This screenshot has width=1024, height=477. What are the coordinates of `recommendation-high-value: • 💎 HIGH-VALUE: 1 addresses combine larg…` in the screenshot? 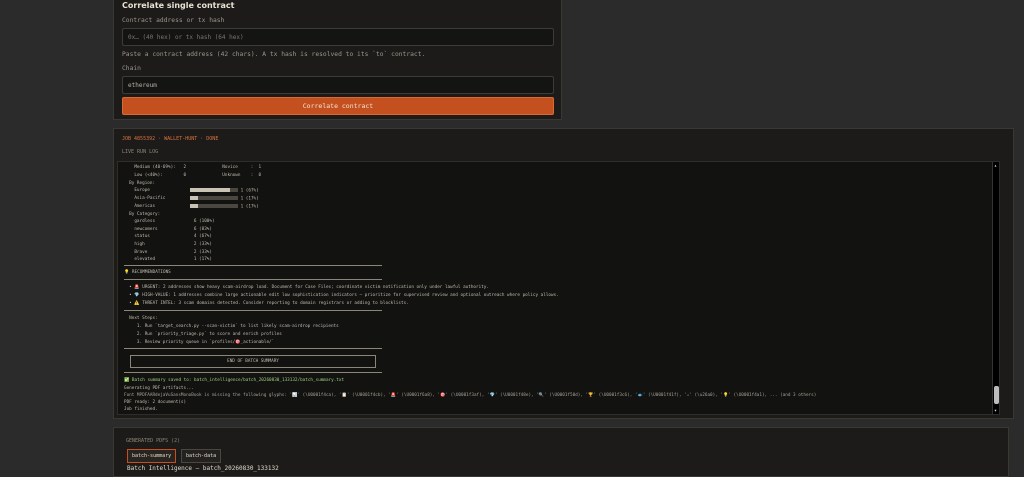 It's located at (341, 295).